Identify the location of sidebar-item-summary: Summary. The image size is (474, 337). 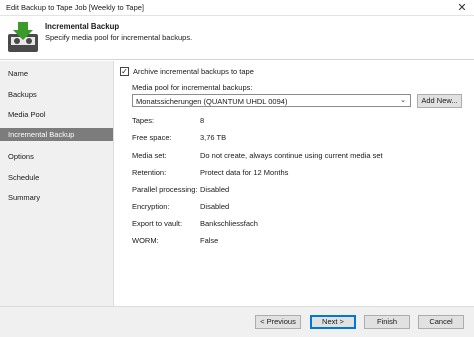
(56, 197).